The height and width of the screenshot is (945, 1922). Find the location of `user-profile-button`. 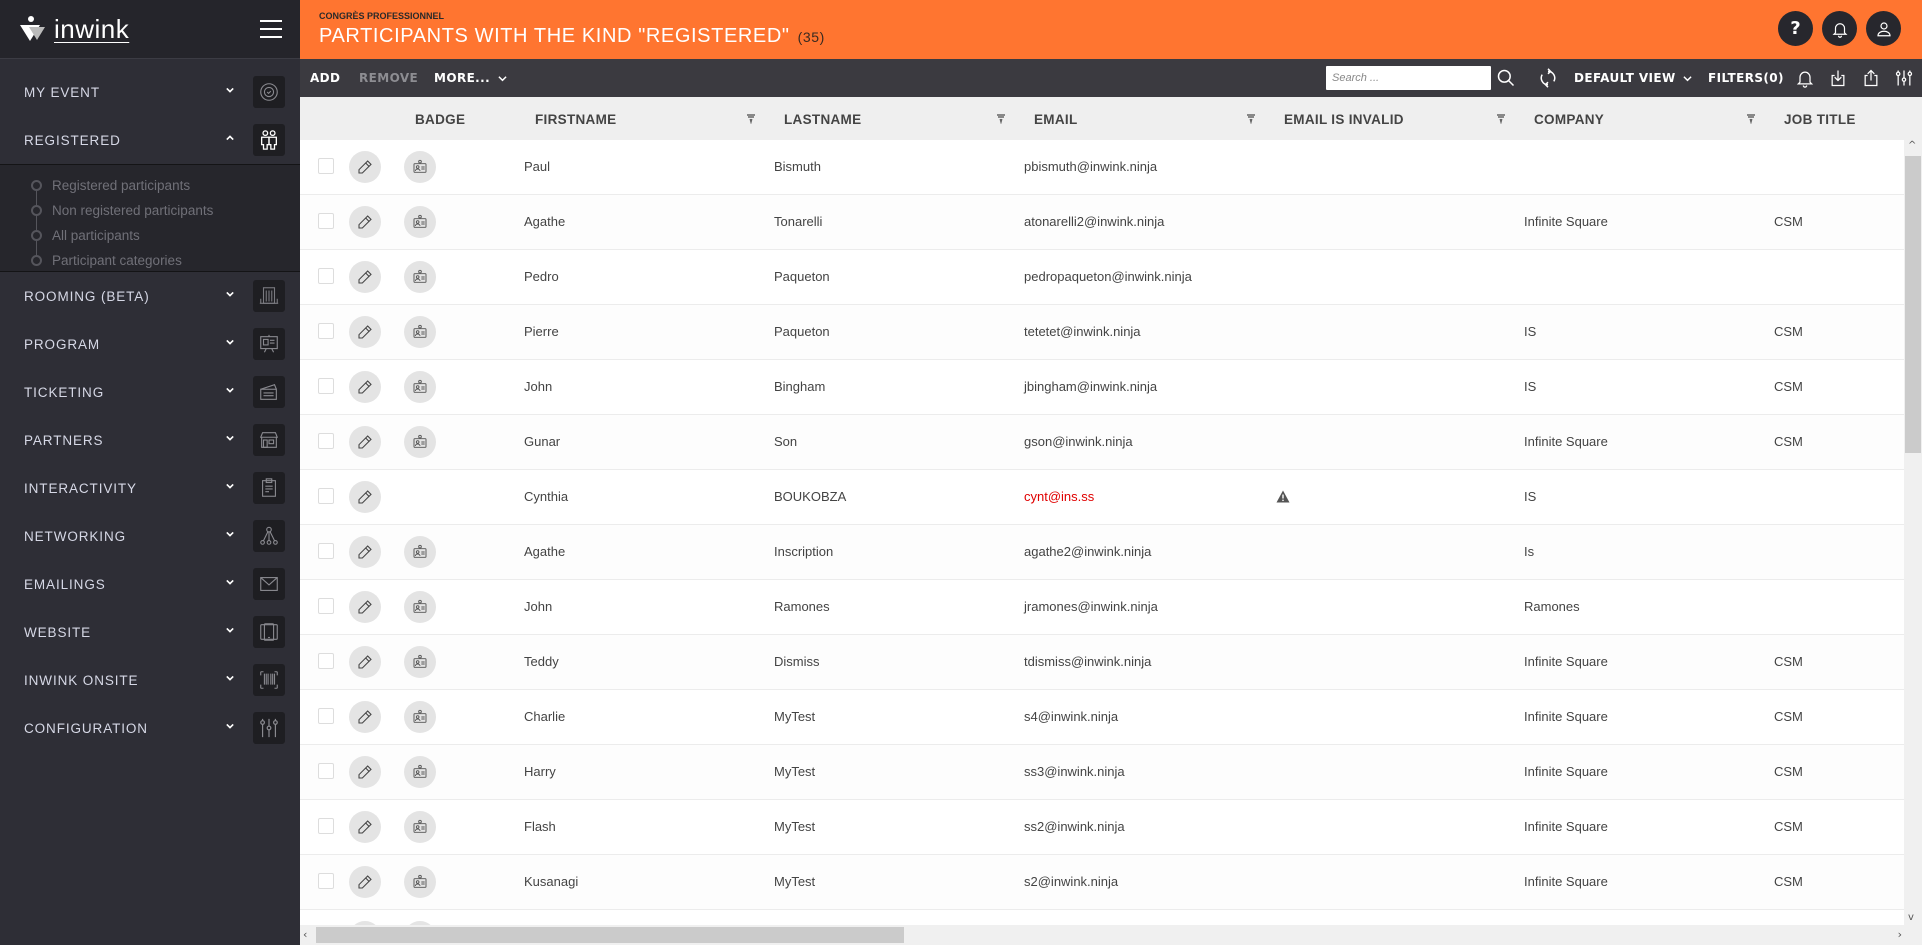

user-profile-button is located at coordinates (1883, 28).